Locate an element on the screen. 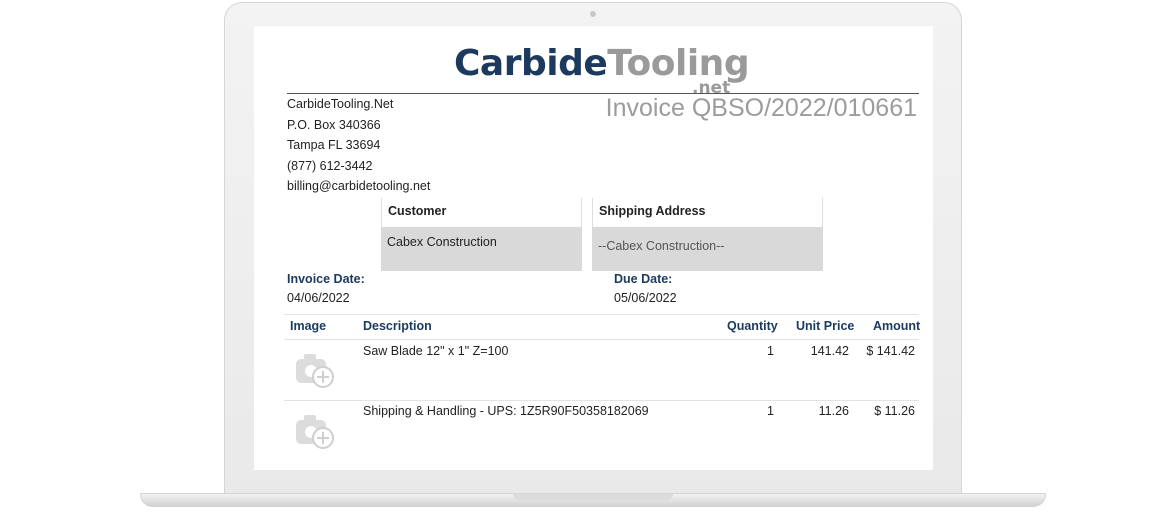  due-date-label: Due Date: is located at coordinates (643, 279).